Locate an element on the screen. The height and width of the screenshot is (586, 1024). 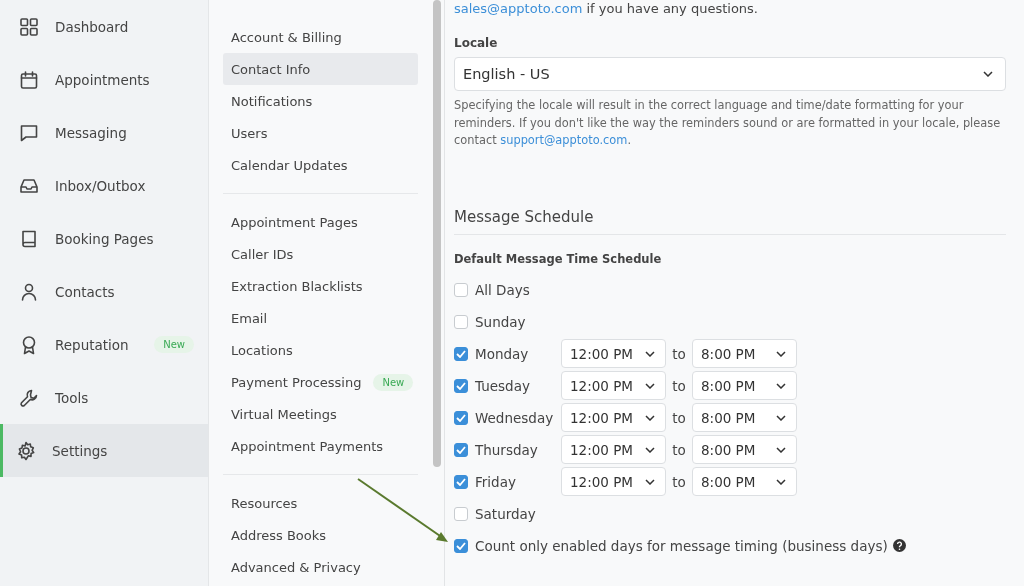
settings-menu-item: Calendar Updates is located at coordinates (320, 165).